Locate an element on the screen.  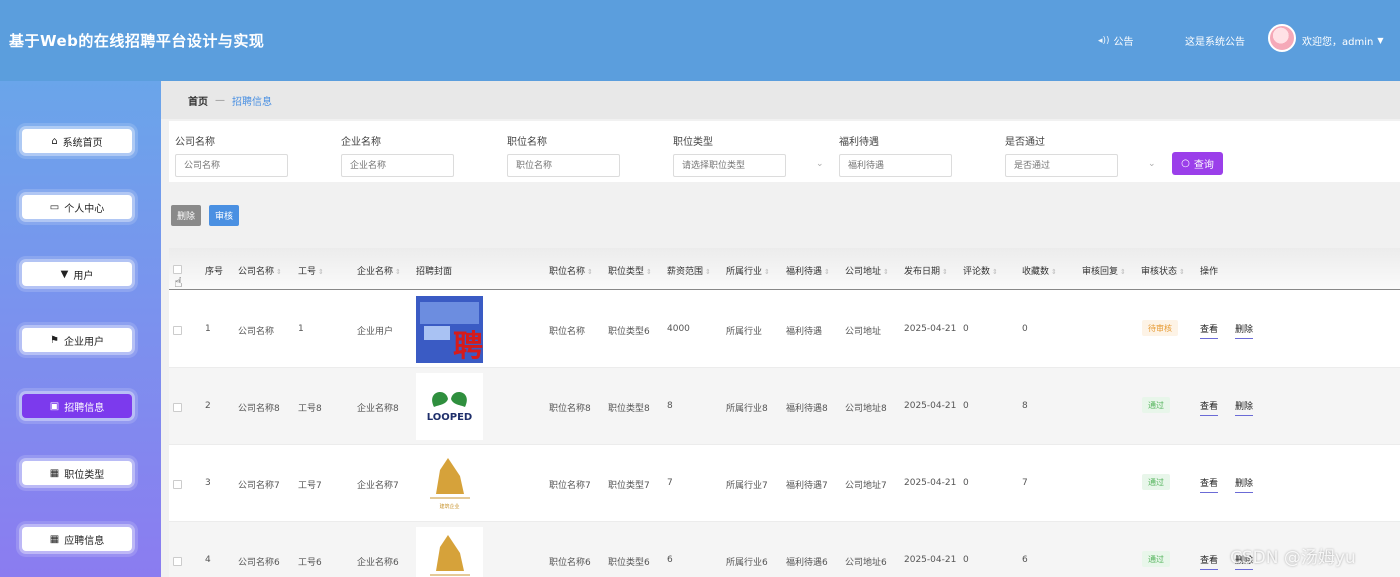
filter-label: 职位名称 is located at coordinates (527, 142).